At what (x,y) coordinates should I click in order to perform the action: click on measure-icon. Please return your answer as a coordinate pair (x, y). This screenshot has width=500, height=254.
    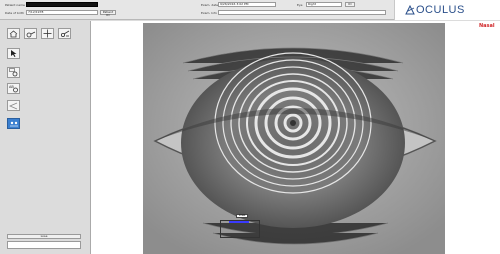
    Looking at the image, I should click on (64, 33).